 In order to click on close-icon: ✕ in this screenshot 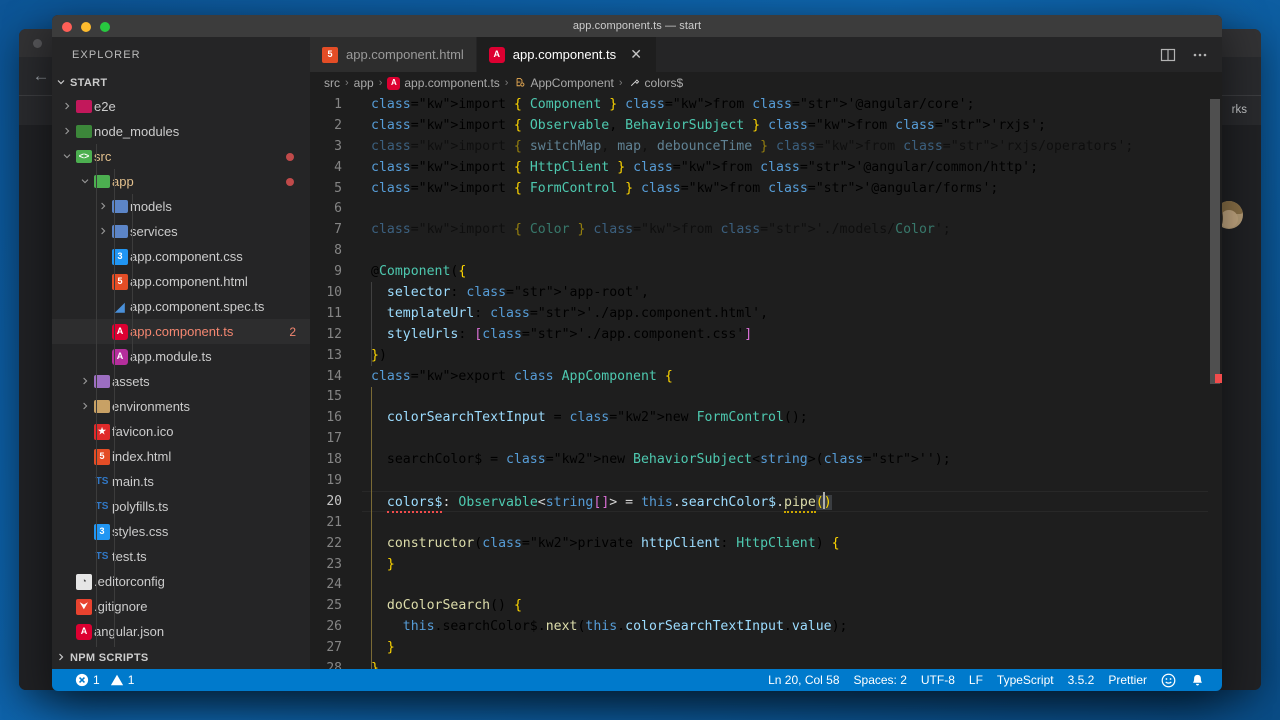, I will do `click(636, 54)`.